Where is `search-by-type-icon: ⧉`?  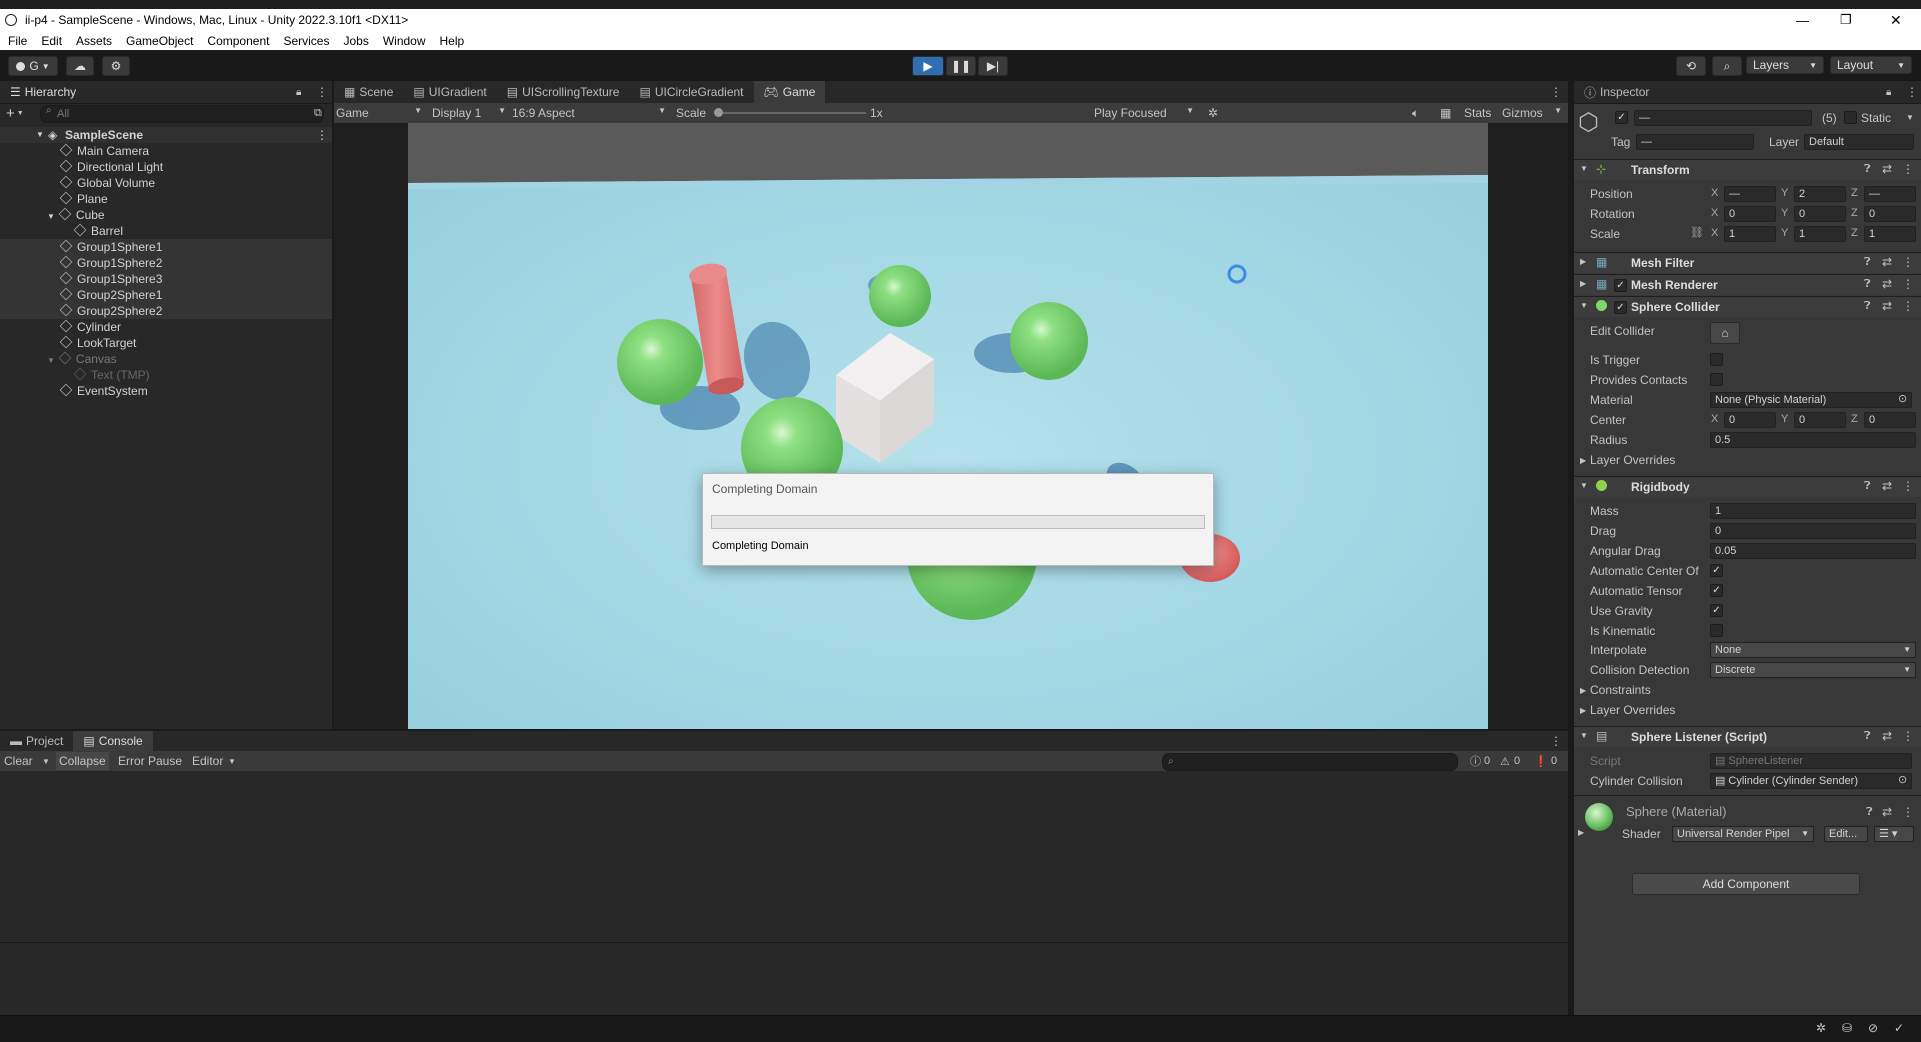 search-by-type-icon: ⧉ is located at coordinates (318, 113).